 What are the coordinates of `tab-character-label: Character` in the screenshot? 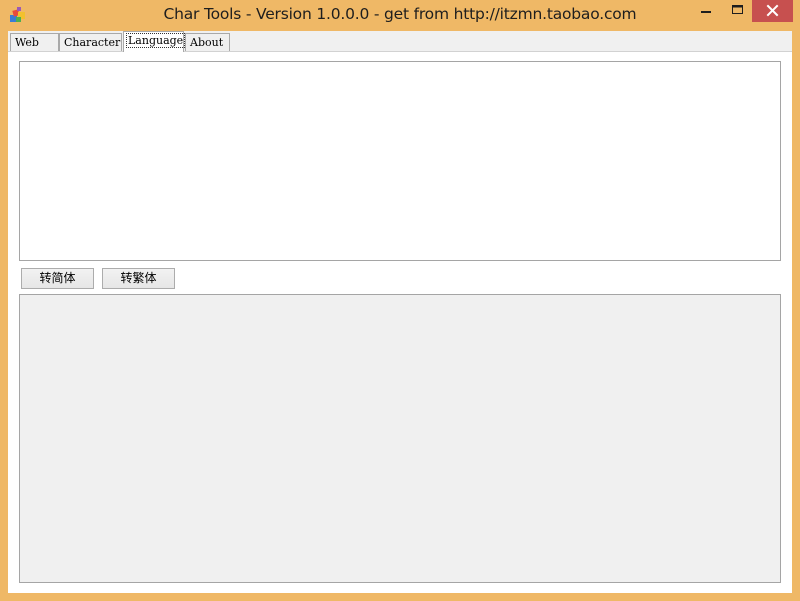 It's located at (92, 42).